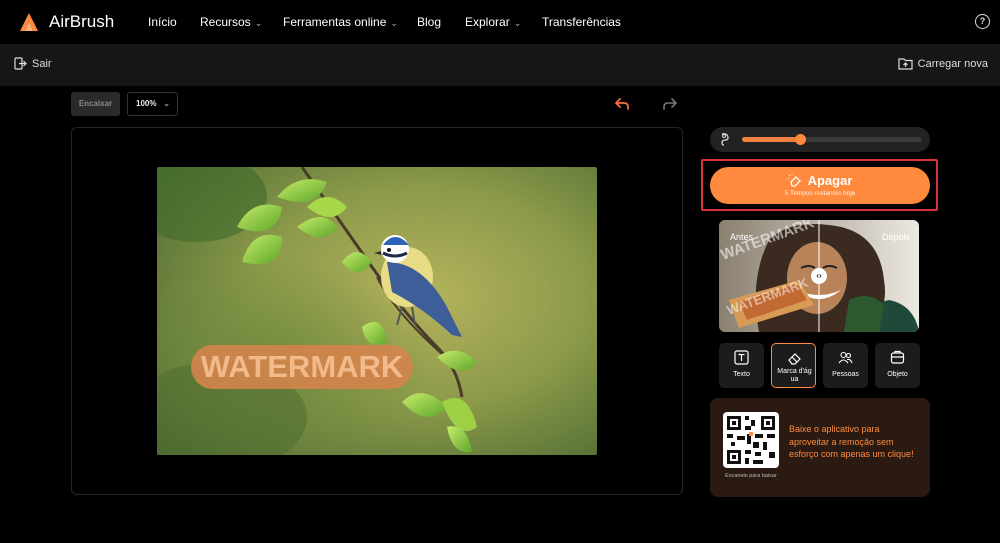 The width and height of the screenshot is (1000, 543). I want to click on nav-item-label: Recursos, so click(225, 22).